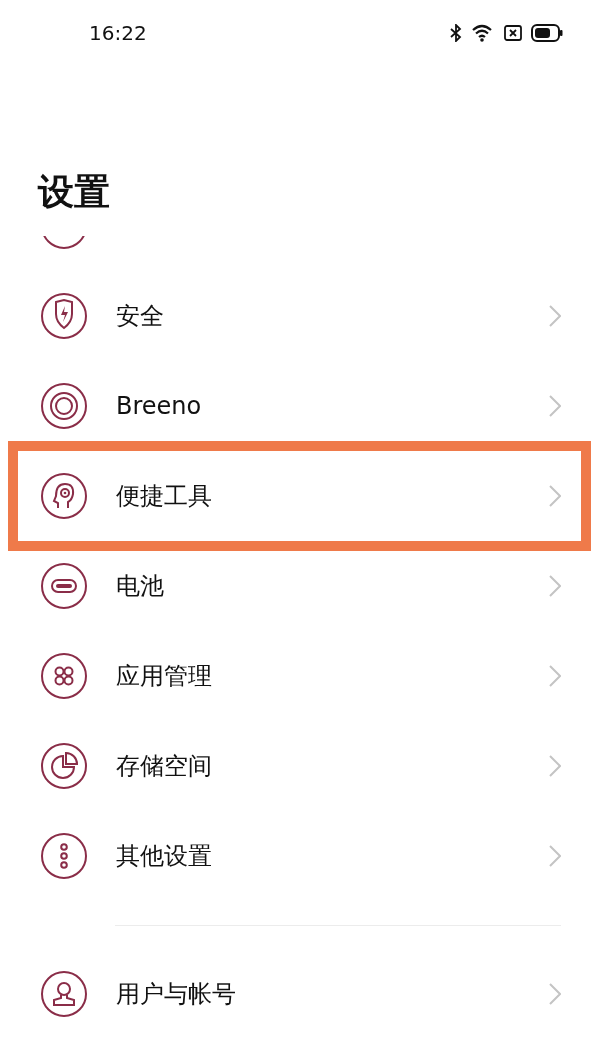  Describe the element at coordinates (513, 33) in the screenshot. I see `sim-card-icon` at that location.